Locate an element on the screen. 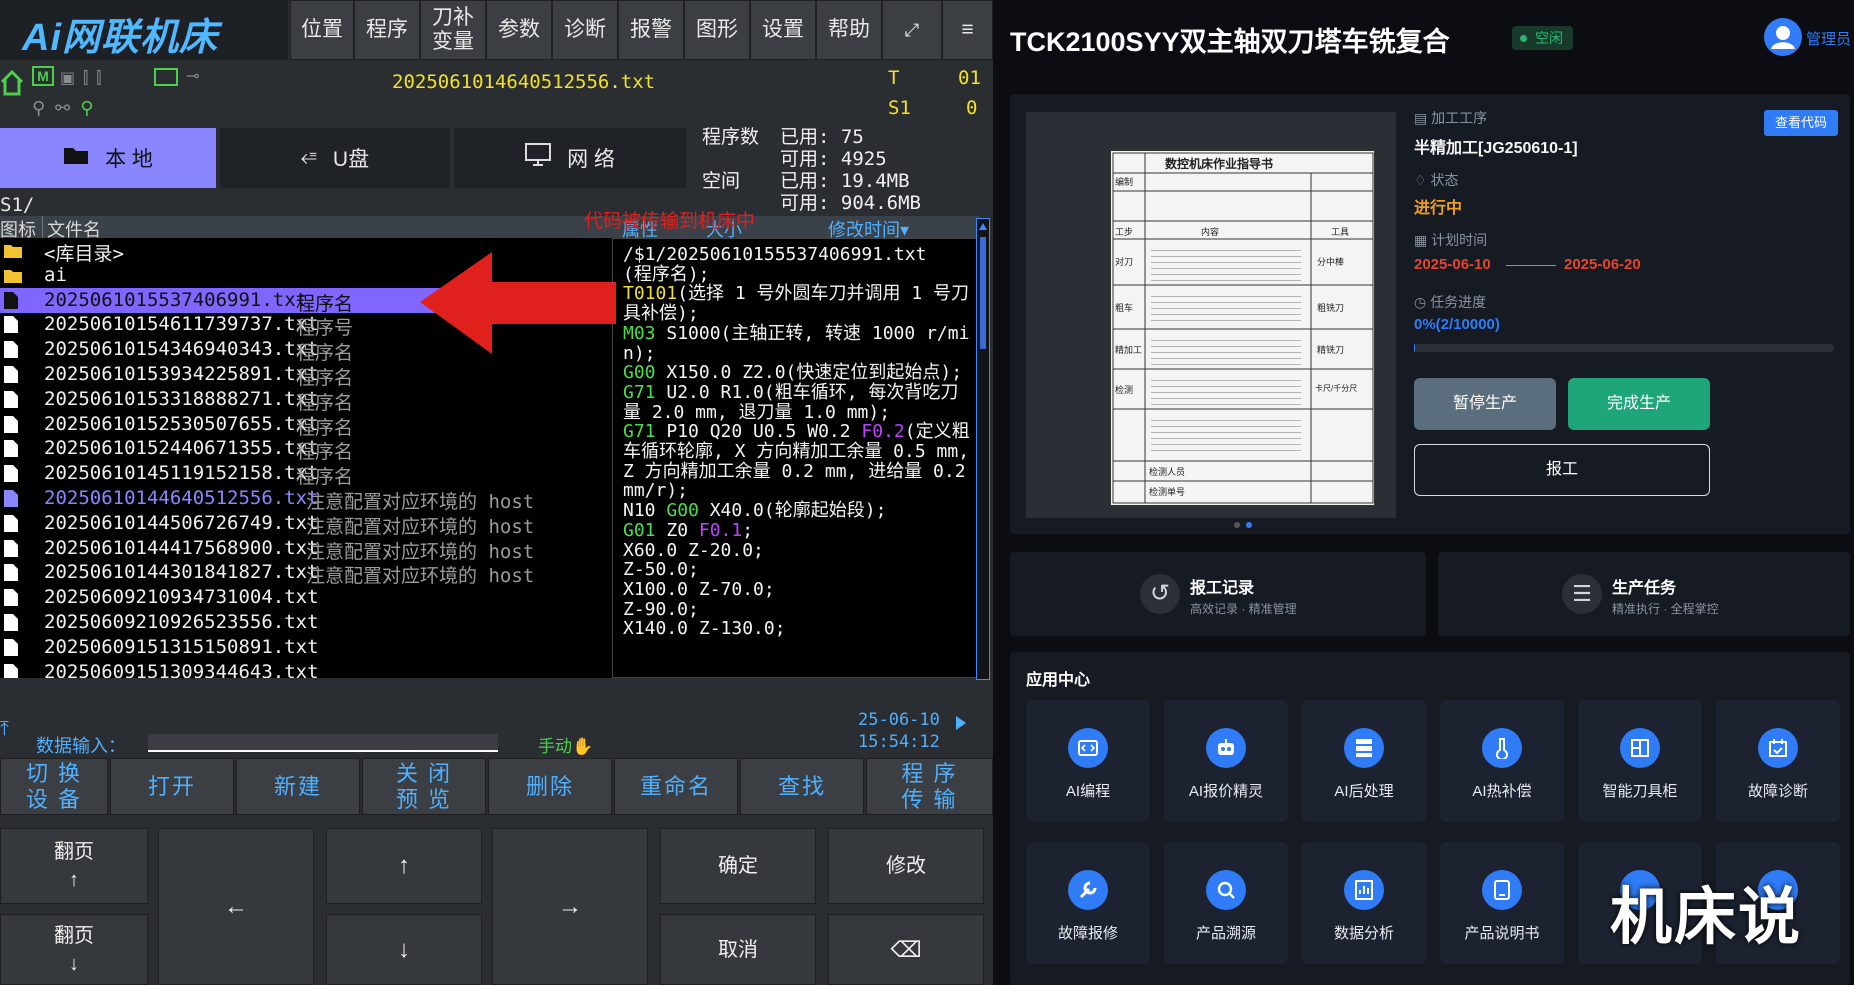  tab-usb: ⭀ U盘 is located at coordinates (335, 158).